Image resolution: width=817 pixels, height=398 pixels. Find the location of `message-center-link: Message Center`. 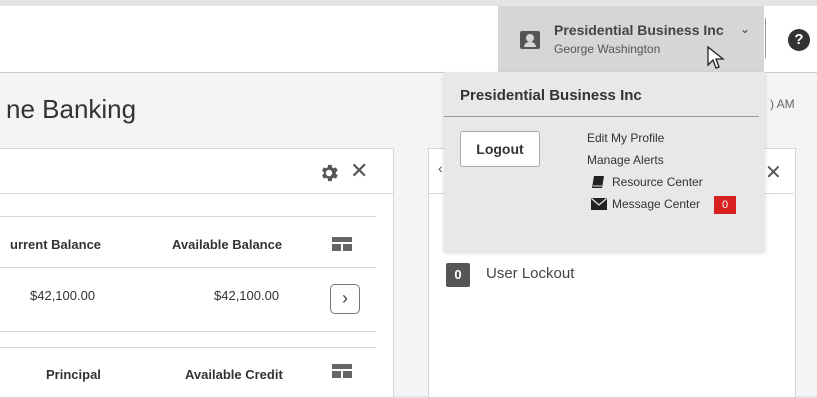

message-center-link: Message Center is located at coordinates (656, 204).